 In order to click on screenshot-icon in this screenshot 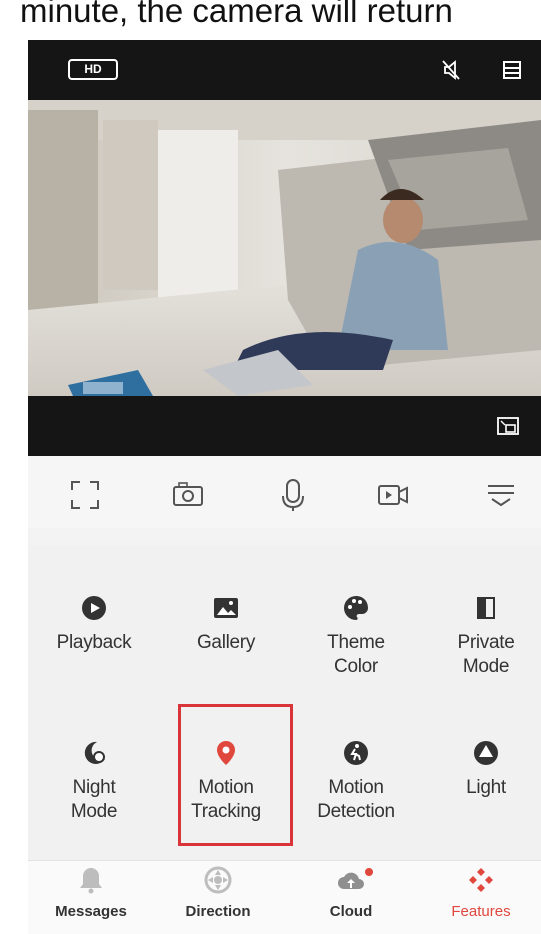, I will do `click(188, 495)`.